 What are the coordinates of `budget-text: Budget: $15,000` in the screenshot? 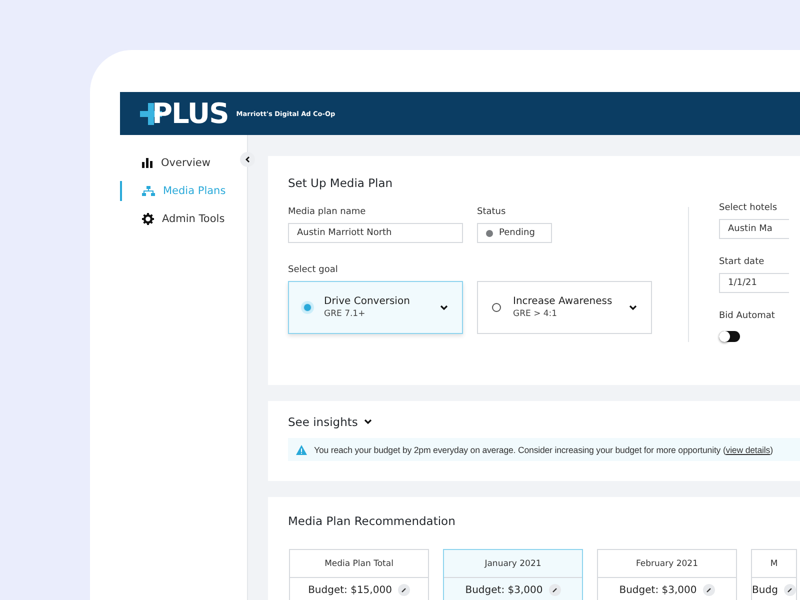 It's located at (350, 590).